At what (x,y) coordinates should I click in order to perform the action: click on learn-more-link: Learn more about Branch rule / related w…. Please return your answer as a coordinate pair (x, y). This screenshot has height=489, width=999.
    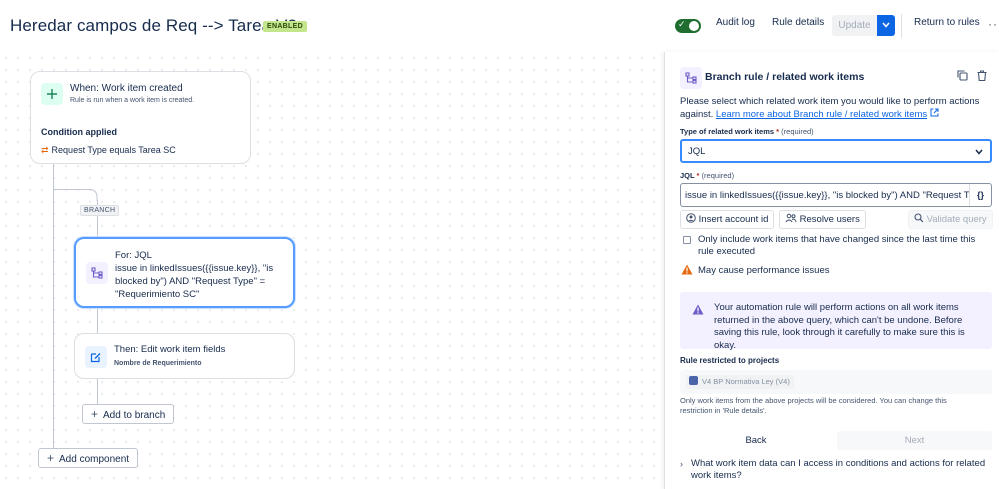
    Looking at the image, I should click on (821, 114).